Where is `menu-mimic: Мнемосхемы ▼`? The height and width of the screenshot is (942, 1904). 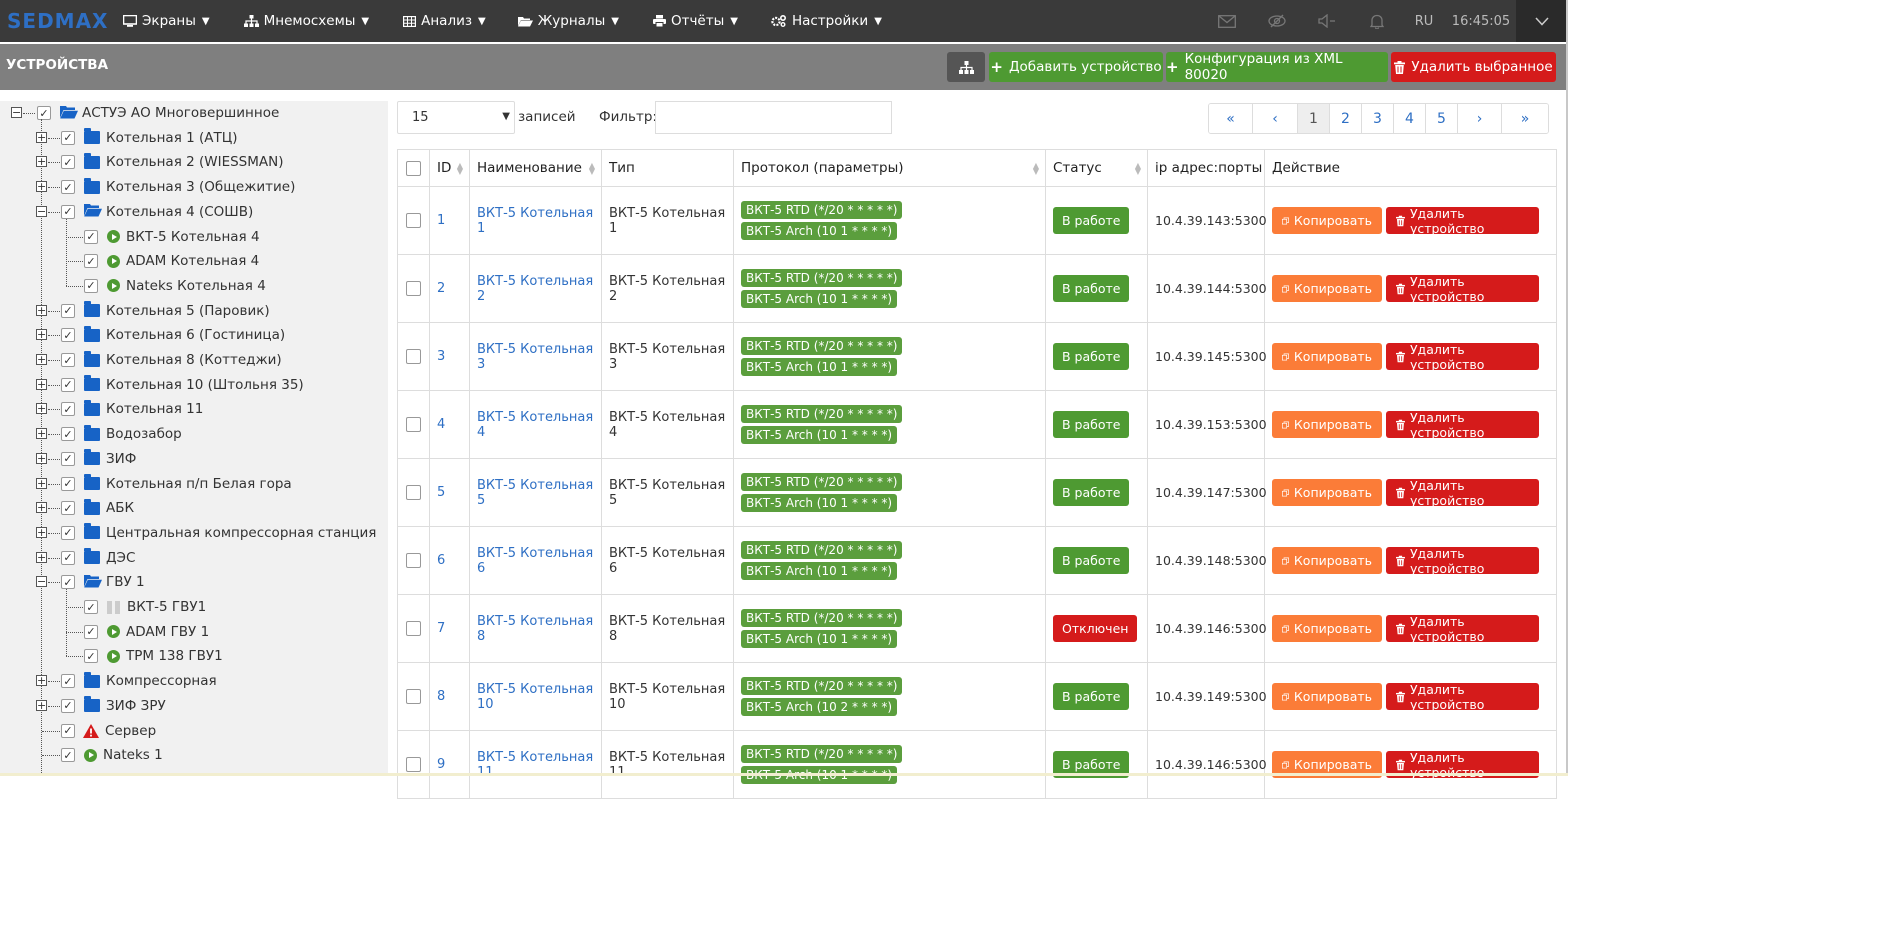
menu-mimic: Мнемосхемы ▼ is located at coordinates (306, 21).